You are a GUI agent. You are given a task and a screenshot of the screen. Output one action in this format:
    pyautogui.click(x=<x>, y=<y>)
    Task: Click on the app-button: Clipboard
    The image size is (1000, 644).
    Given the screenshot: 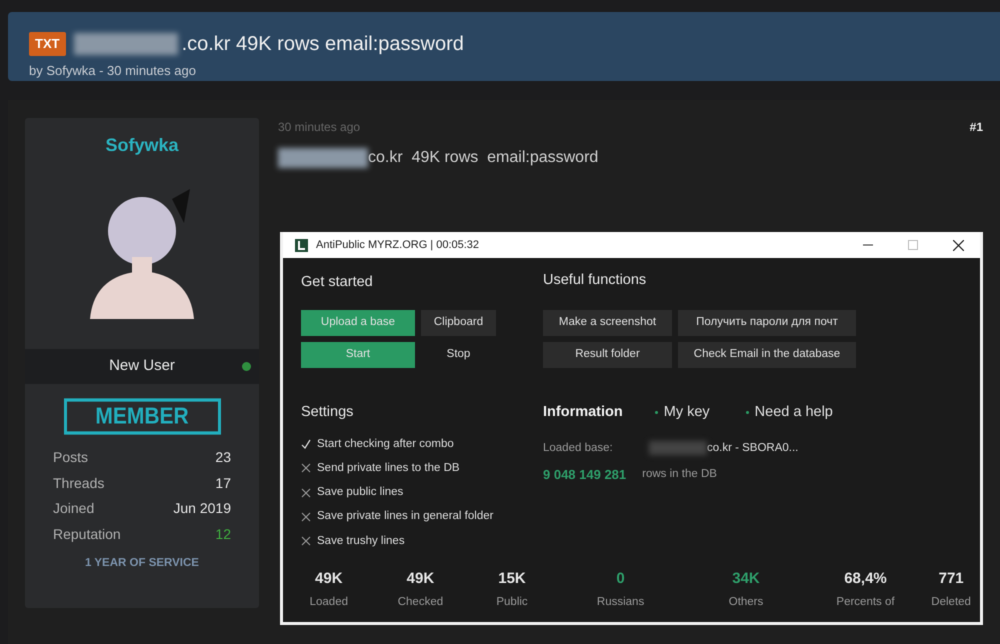 What is the action you would take?
    pyautogui.click(x=458, y=323)
    